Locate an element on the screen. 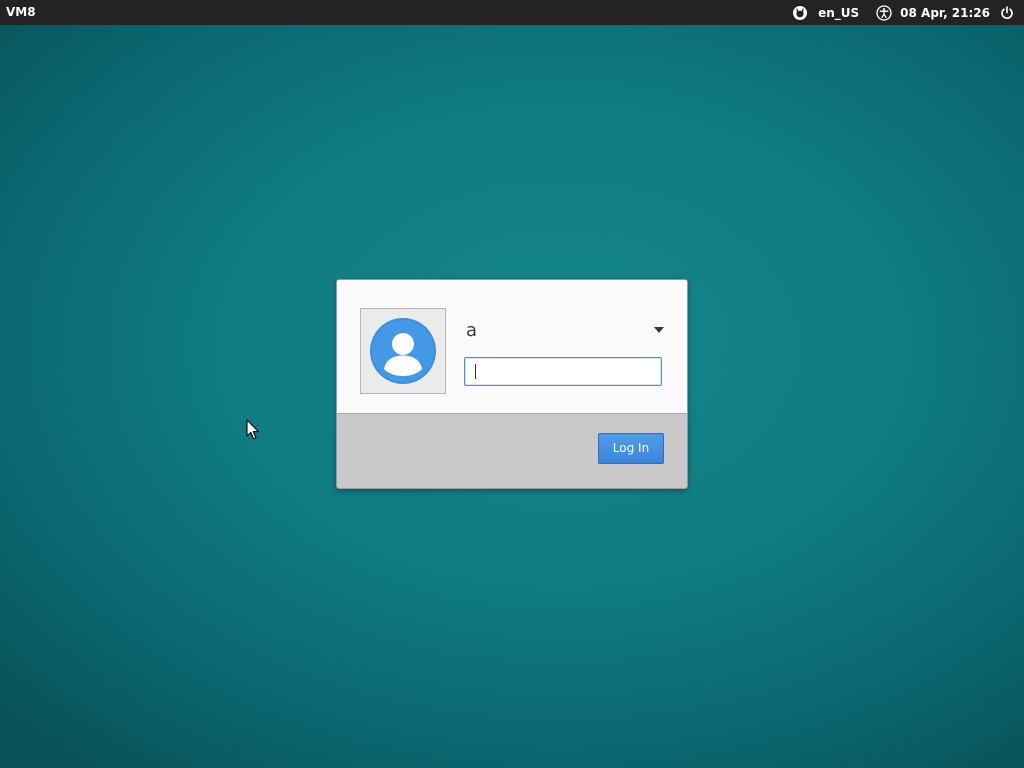 The image size is (1024, 768). accessibility-icon is located at coordinates (884, 12).